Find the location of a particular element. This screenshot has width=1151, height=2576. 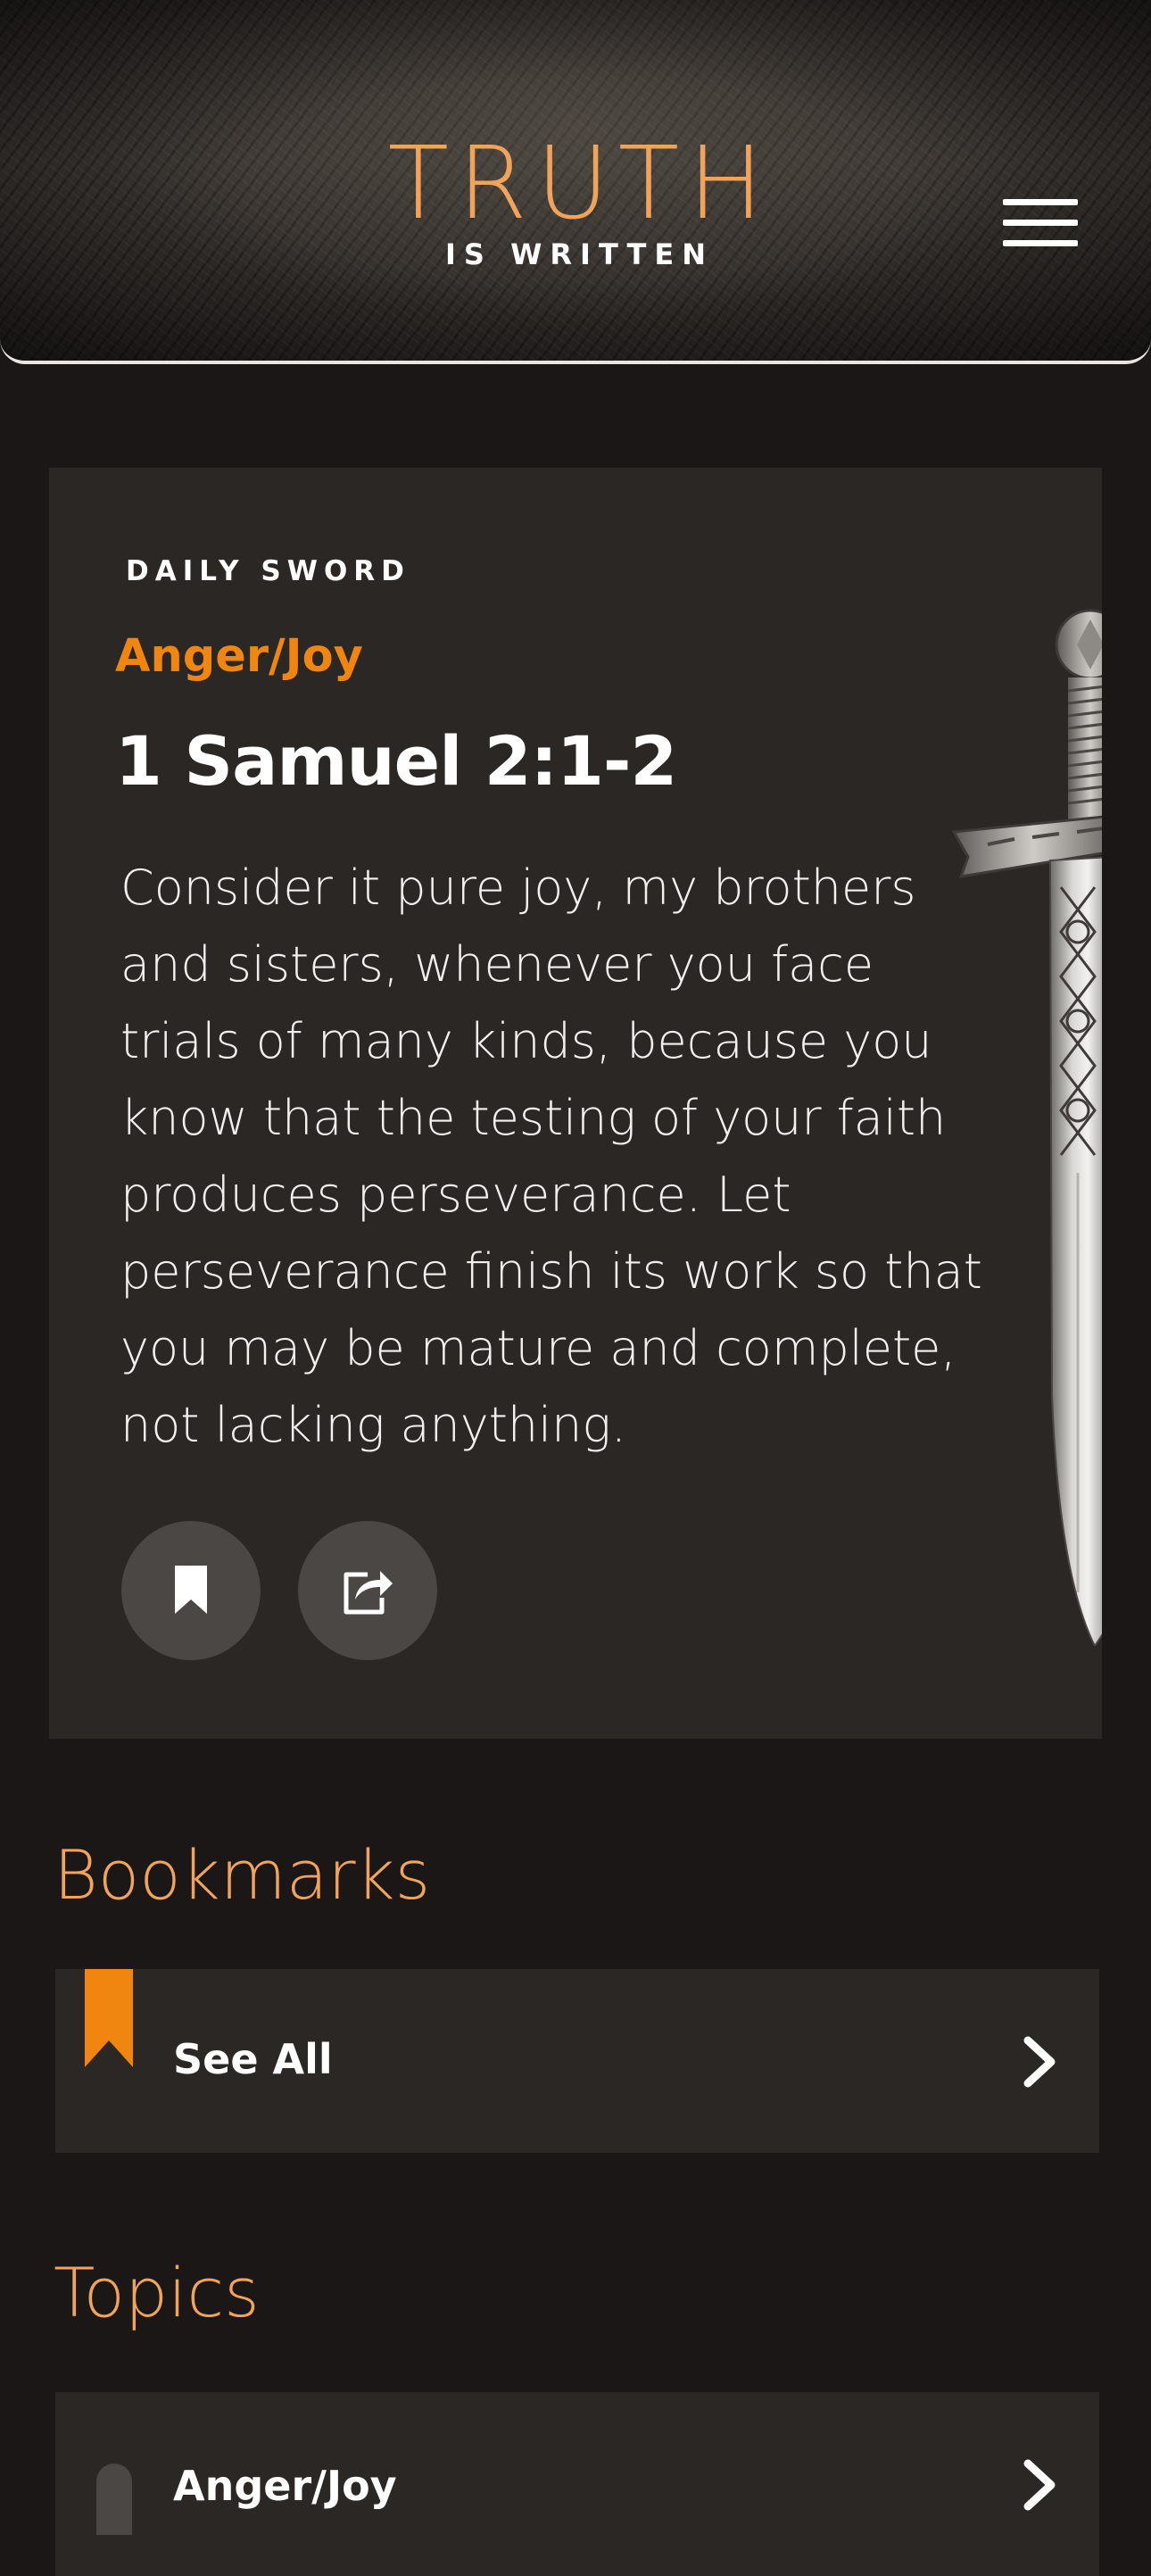

app-header: TRUTH IS WRITTEN is located at coordinates (575, 182).